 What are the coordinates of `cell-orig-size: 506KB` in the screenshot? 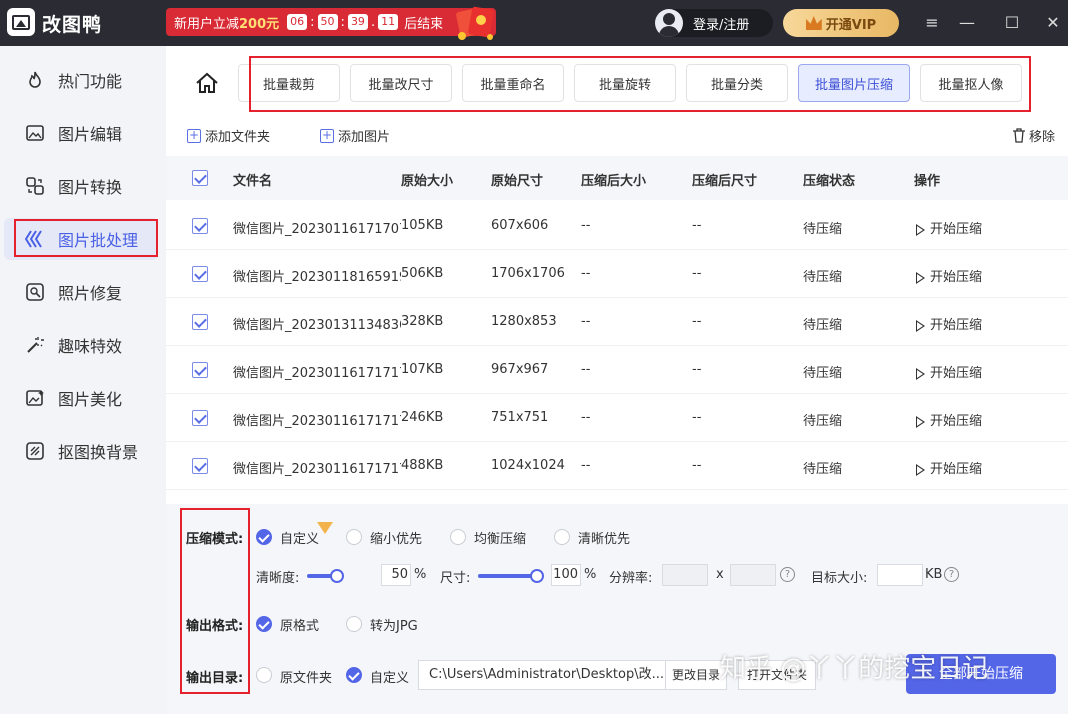 It's located at (422, 273).